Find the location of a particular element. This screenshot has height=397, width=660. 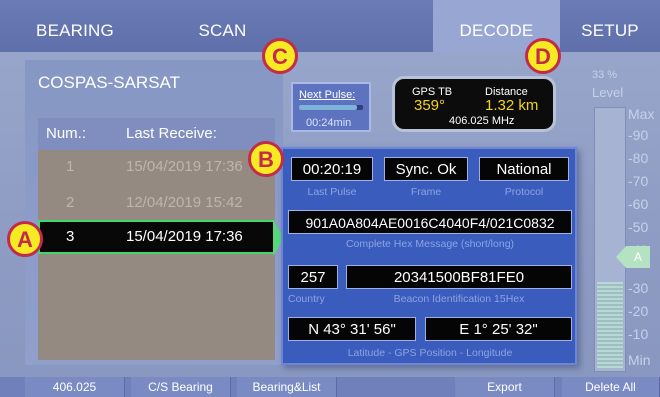

level-marker-label: A is located at coordinates (638, 257).